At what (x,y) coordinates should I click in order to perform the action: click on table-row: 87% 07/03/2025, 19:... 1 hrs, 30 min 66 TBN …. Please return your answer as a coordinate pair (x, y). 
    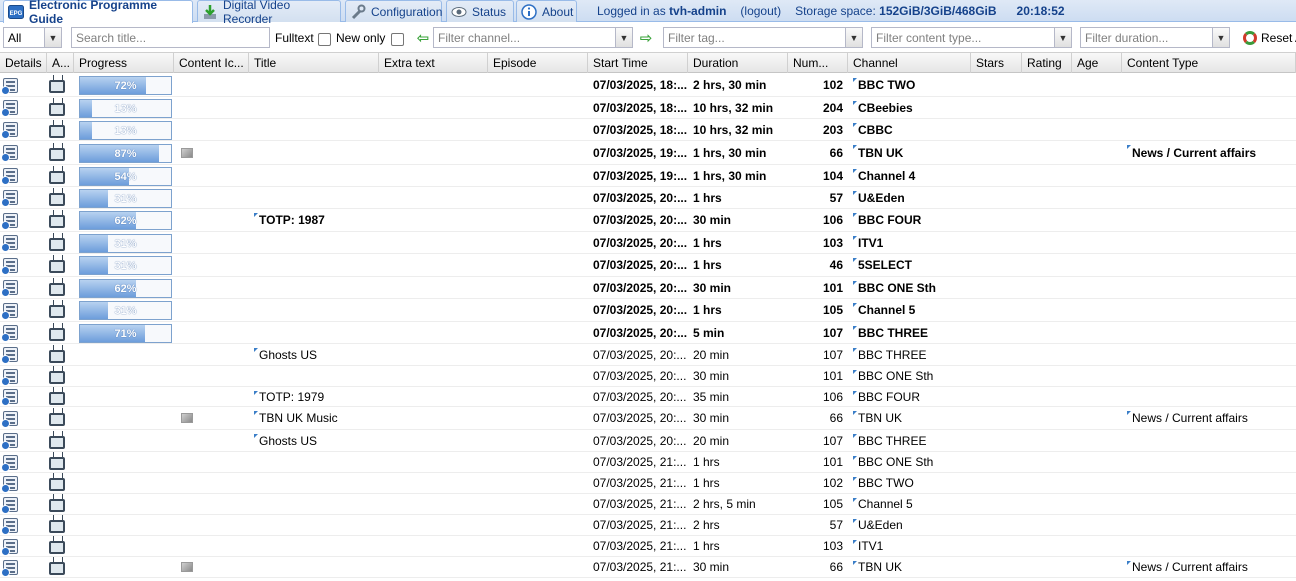
    Looking at the image, I should click on (648, 153).